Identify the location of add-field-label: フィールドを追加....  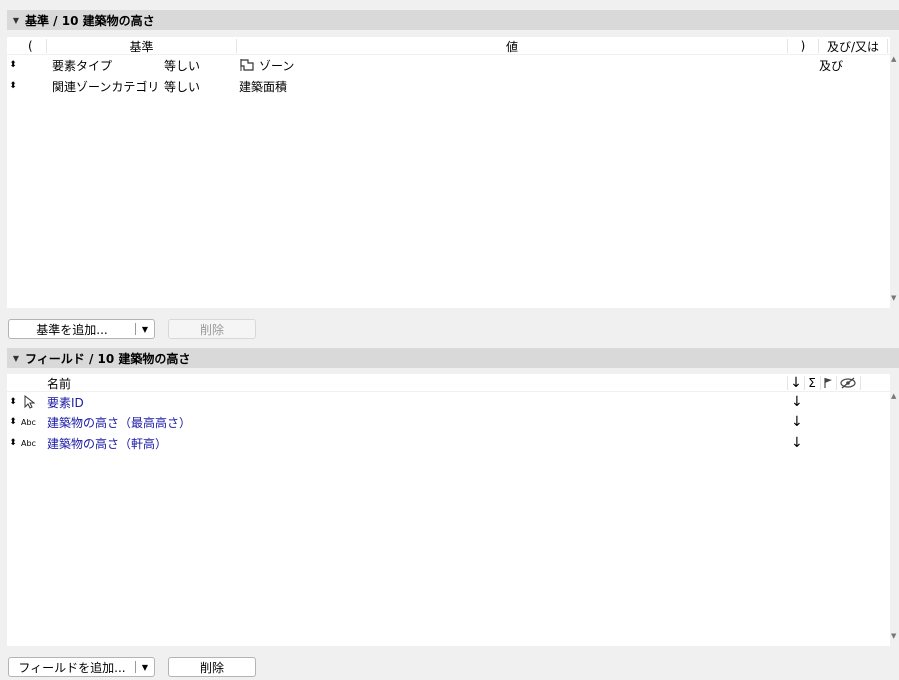
(72, 667).